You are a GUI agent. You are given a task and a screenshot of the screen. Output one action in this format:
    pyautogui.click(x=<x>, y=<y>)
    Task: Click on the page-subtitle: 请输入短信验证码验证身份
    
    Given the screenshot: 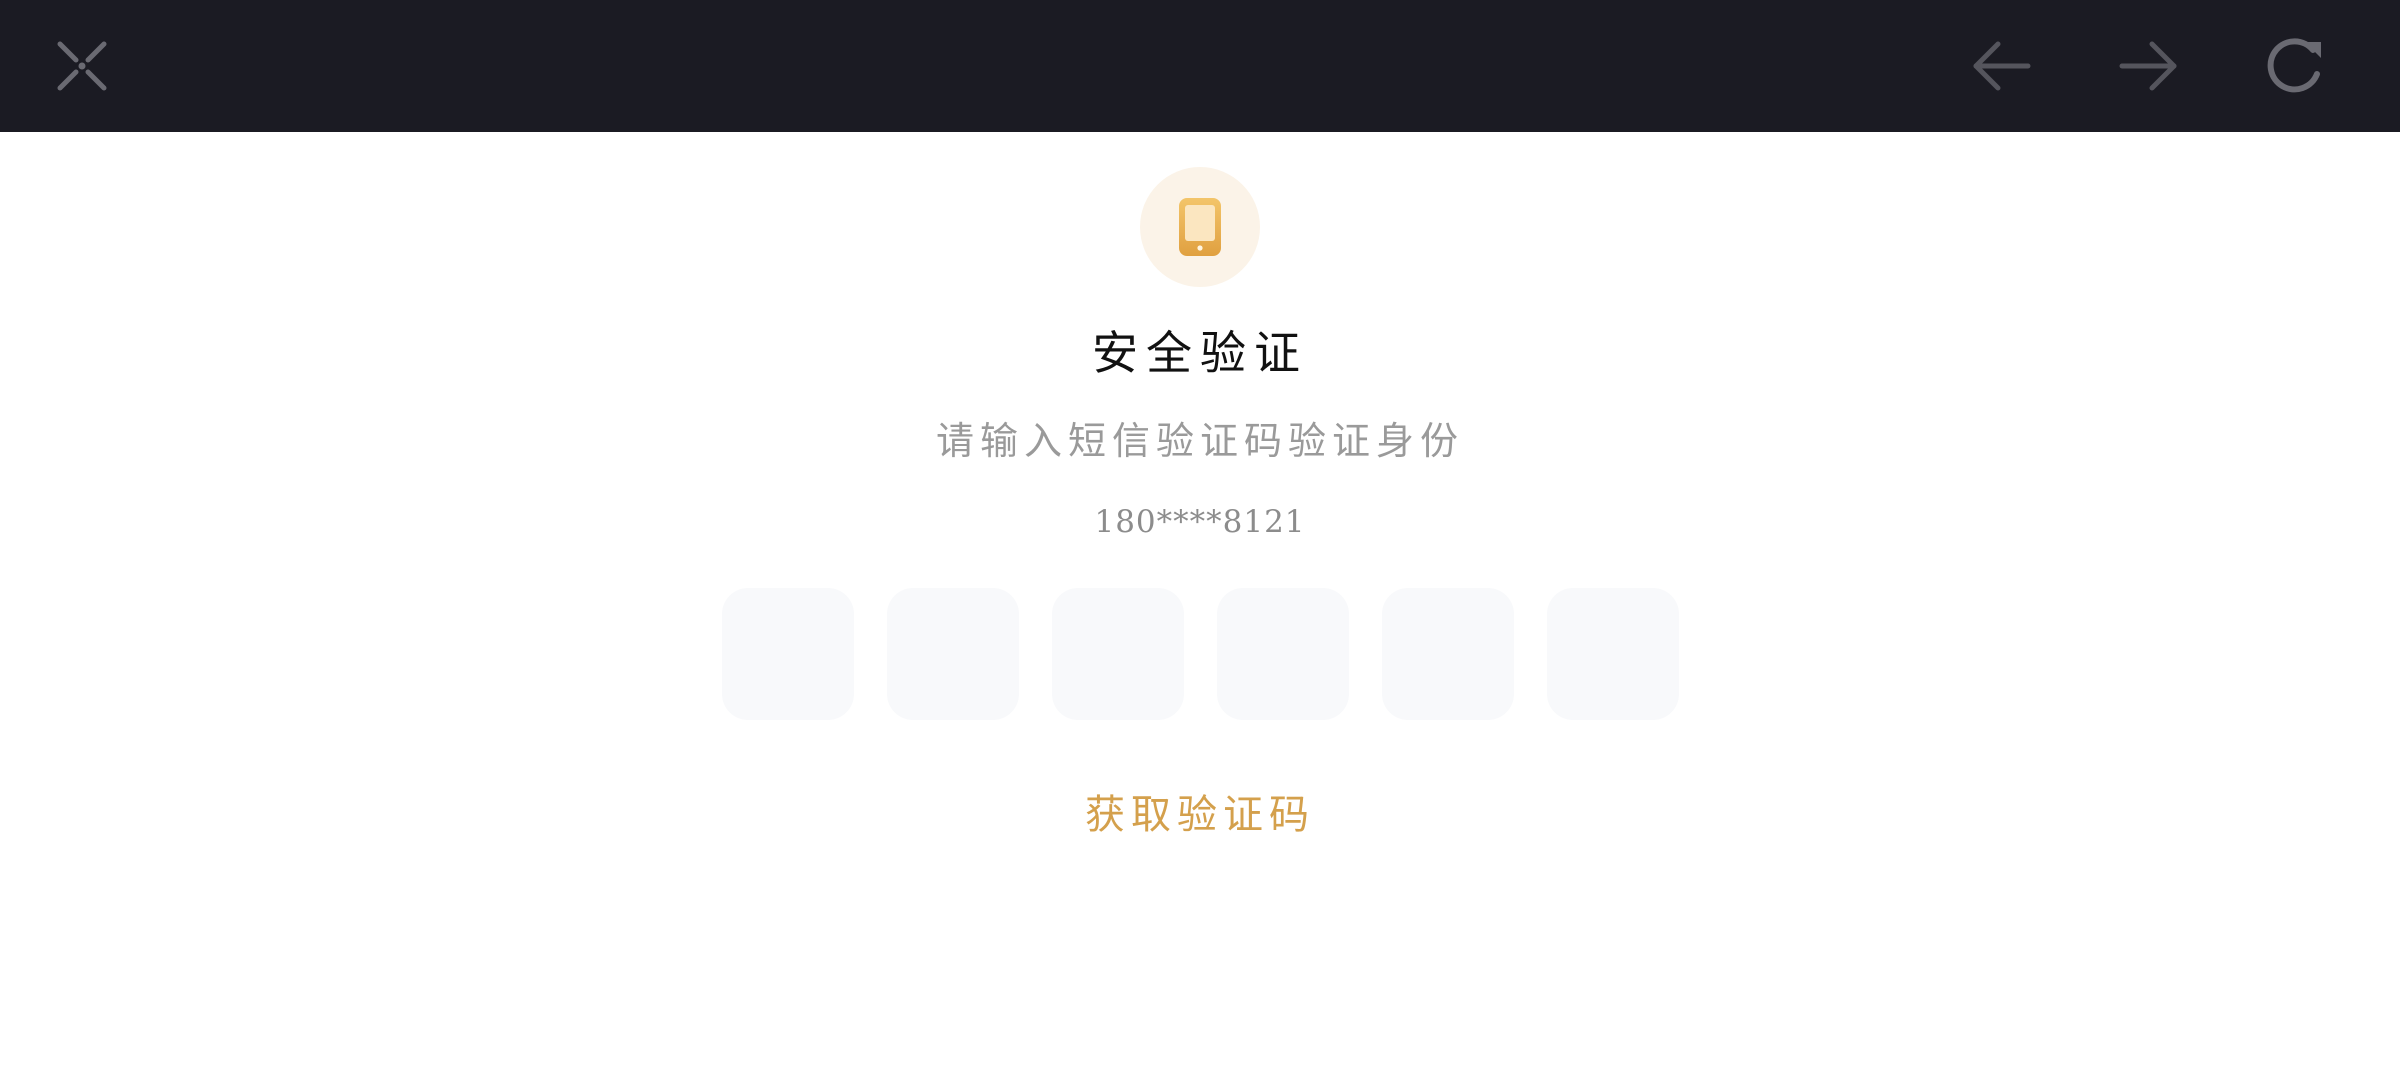 What is the action you would take?
    pyautogui.click(x=1199, y=441)
    